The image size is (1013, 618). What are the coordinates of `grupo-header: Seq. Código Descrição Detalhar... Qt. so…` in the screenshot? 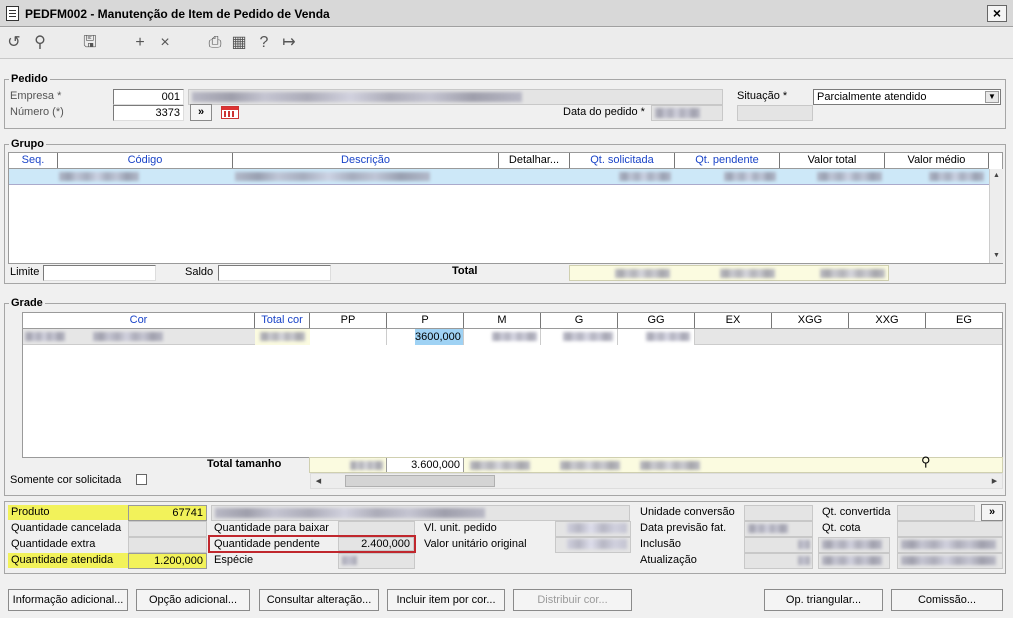 It's located at (499, 161).